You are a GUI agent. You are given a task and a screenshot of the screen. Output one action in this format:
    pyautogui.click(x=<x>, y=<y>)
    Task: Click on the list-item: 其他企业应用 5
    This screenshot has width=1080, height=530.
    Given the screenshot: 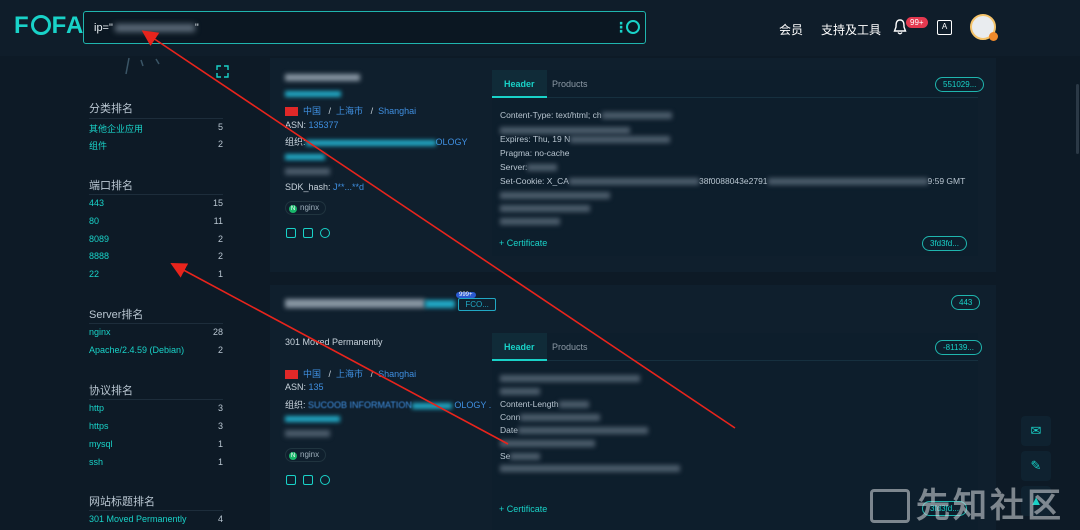 What is the action you would take?
    pyautogui.click(x=156, y=130)
    